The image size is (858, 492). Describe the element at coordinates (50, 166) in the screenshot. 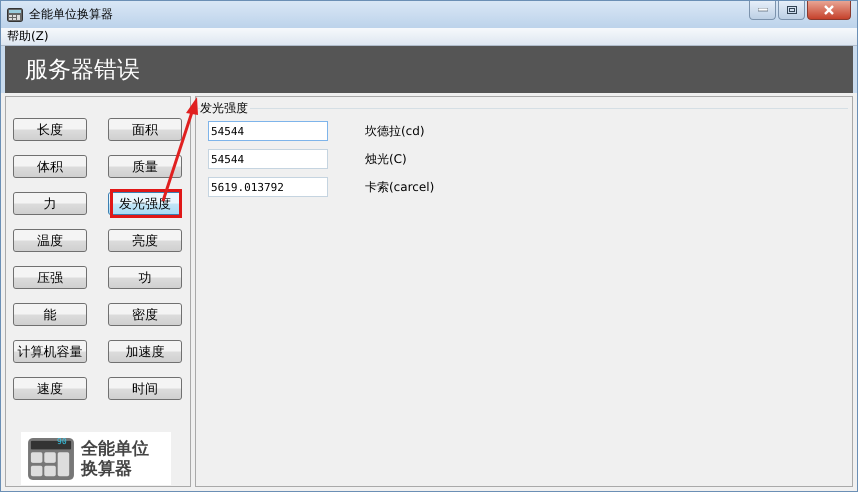

I see `unit-button: 体积` at that location.